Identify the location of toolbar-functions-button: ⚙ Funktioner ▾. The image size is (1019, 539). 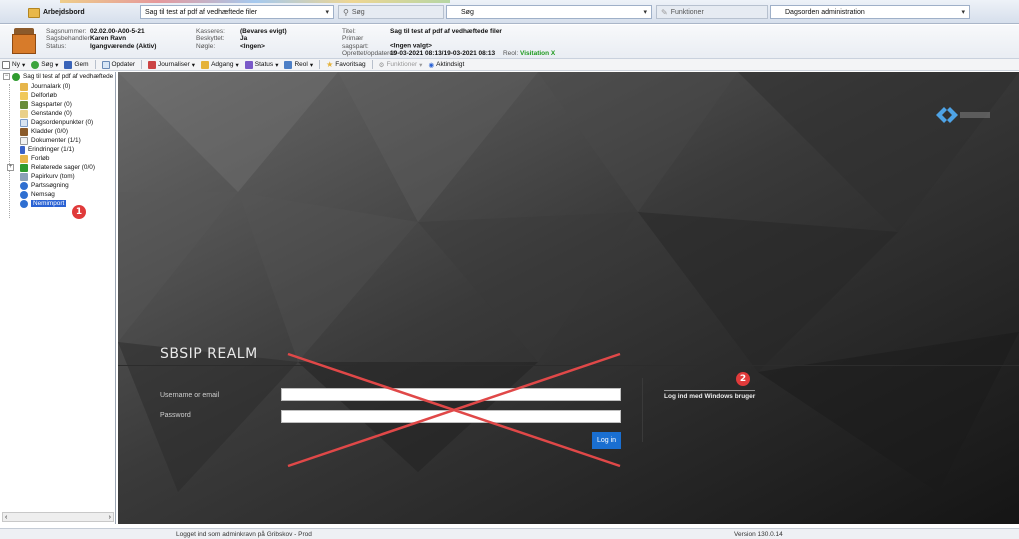
(401, 65).